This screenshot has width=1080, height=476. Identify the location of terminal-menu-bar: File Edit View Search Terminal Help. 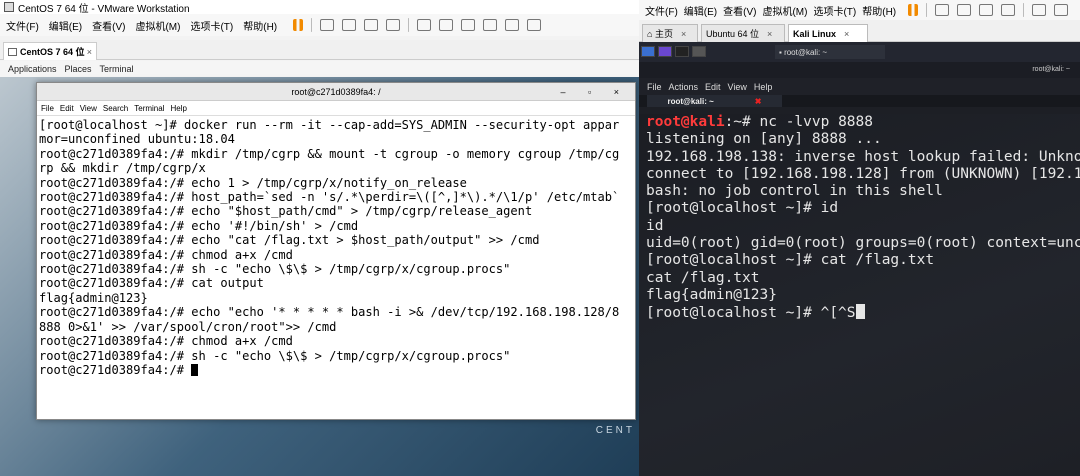
(336, 108).